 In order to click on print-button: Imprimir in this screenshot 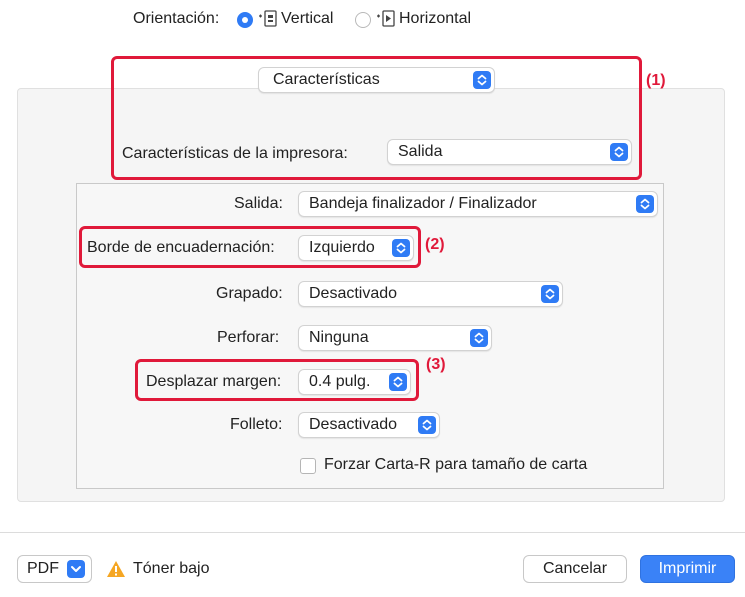, I will do `click(687, 569)`.